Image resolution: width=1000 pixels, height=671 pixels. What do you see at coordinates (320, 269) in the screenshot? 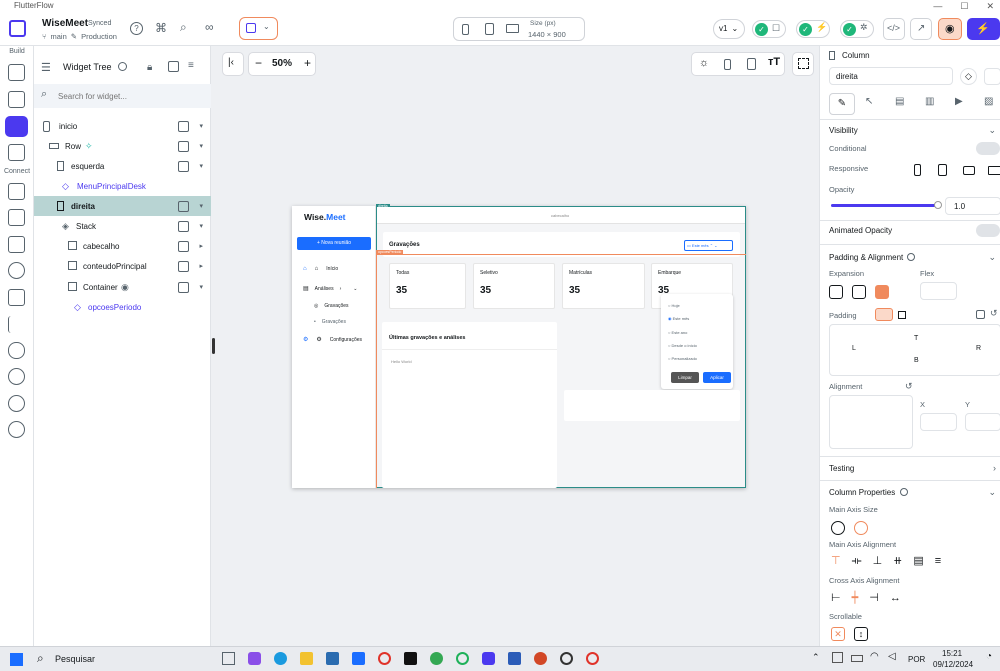
I see `nav-inicio: ⌂ ⌂ Início` at bounding box center [320, 269].